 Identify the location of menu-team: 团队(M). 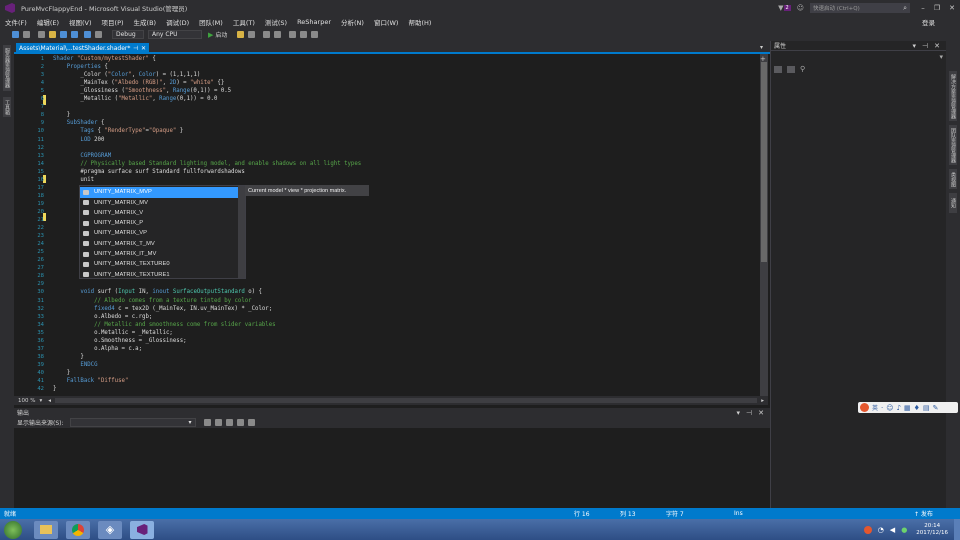
(211, 22).